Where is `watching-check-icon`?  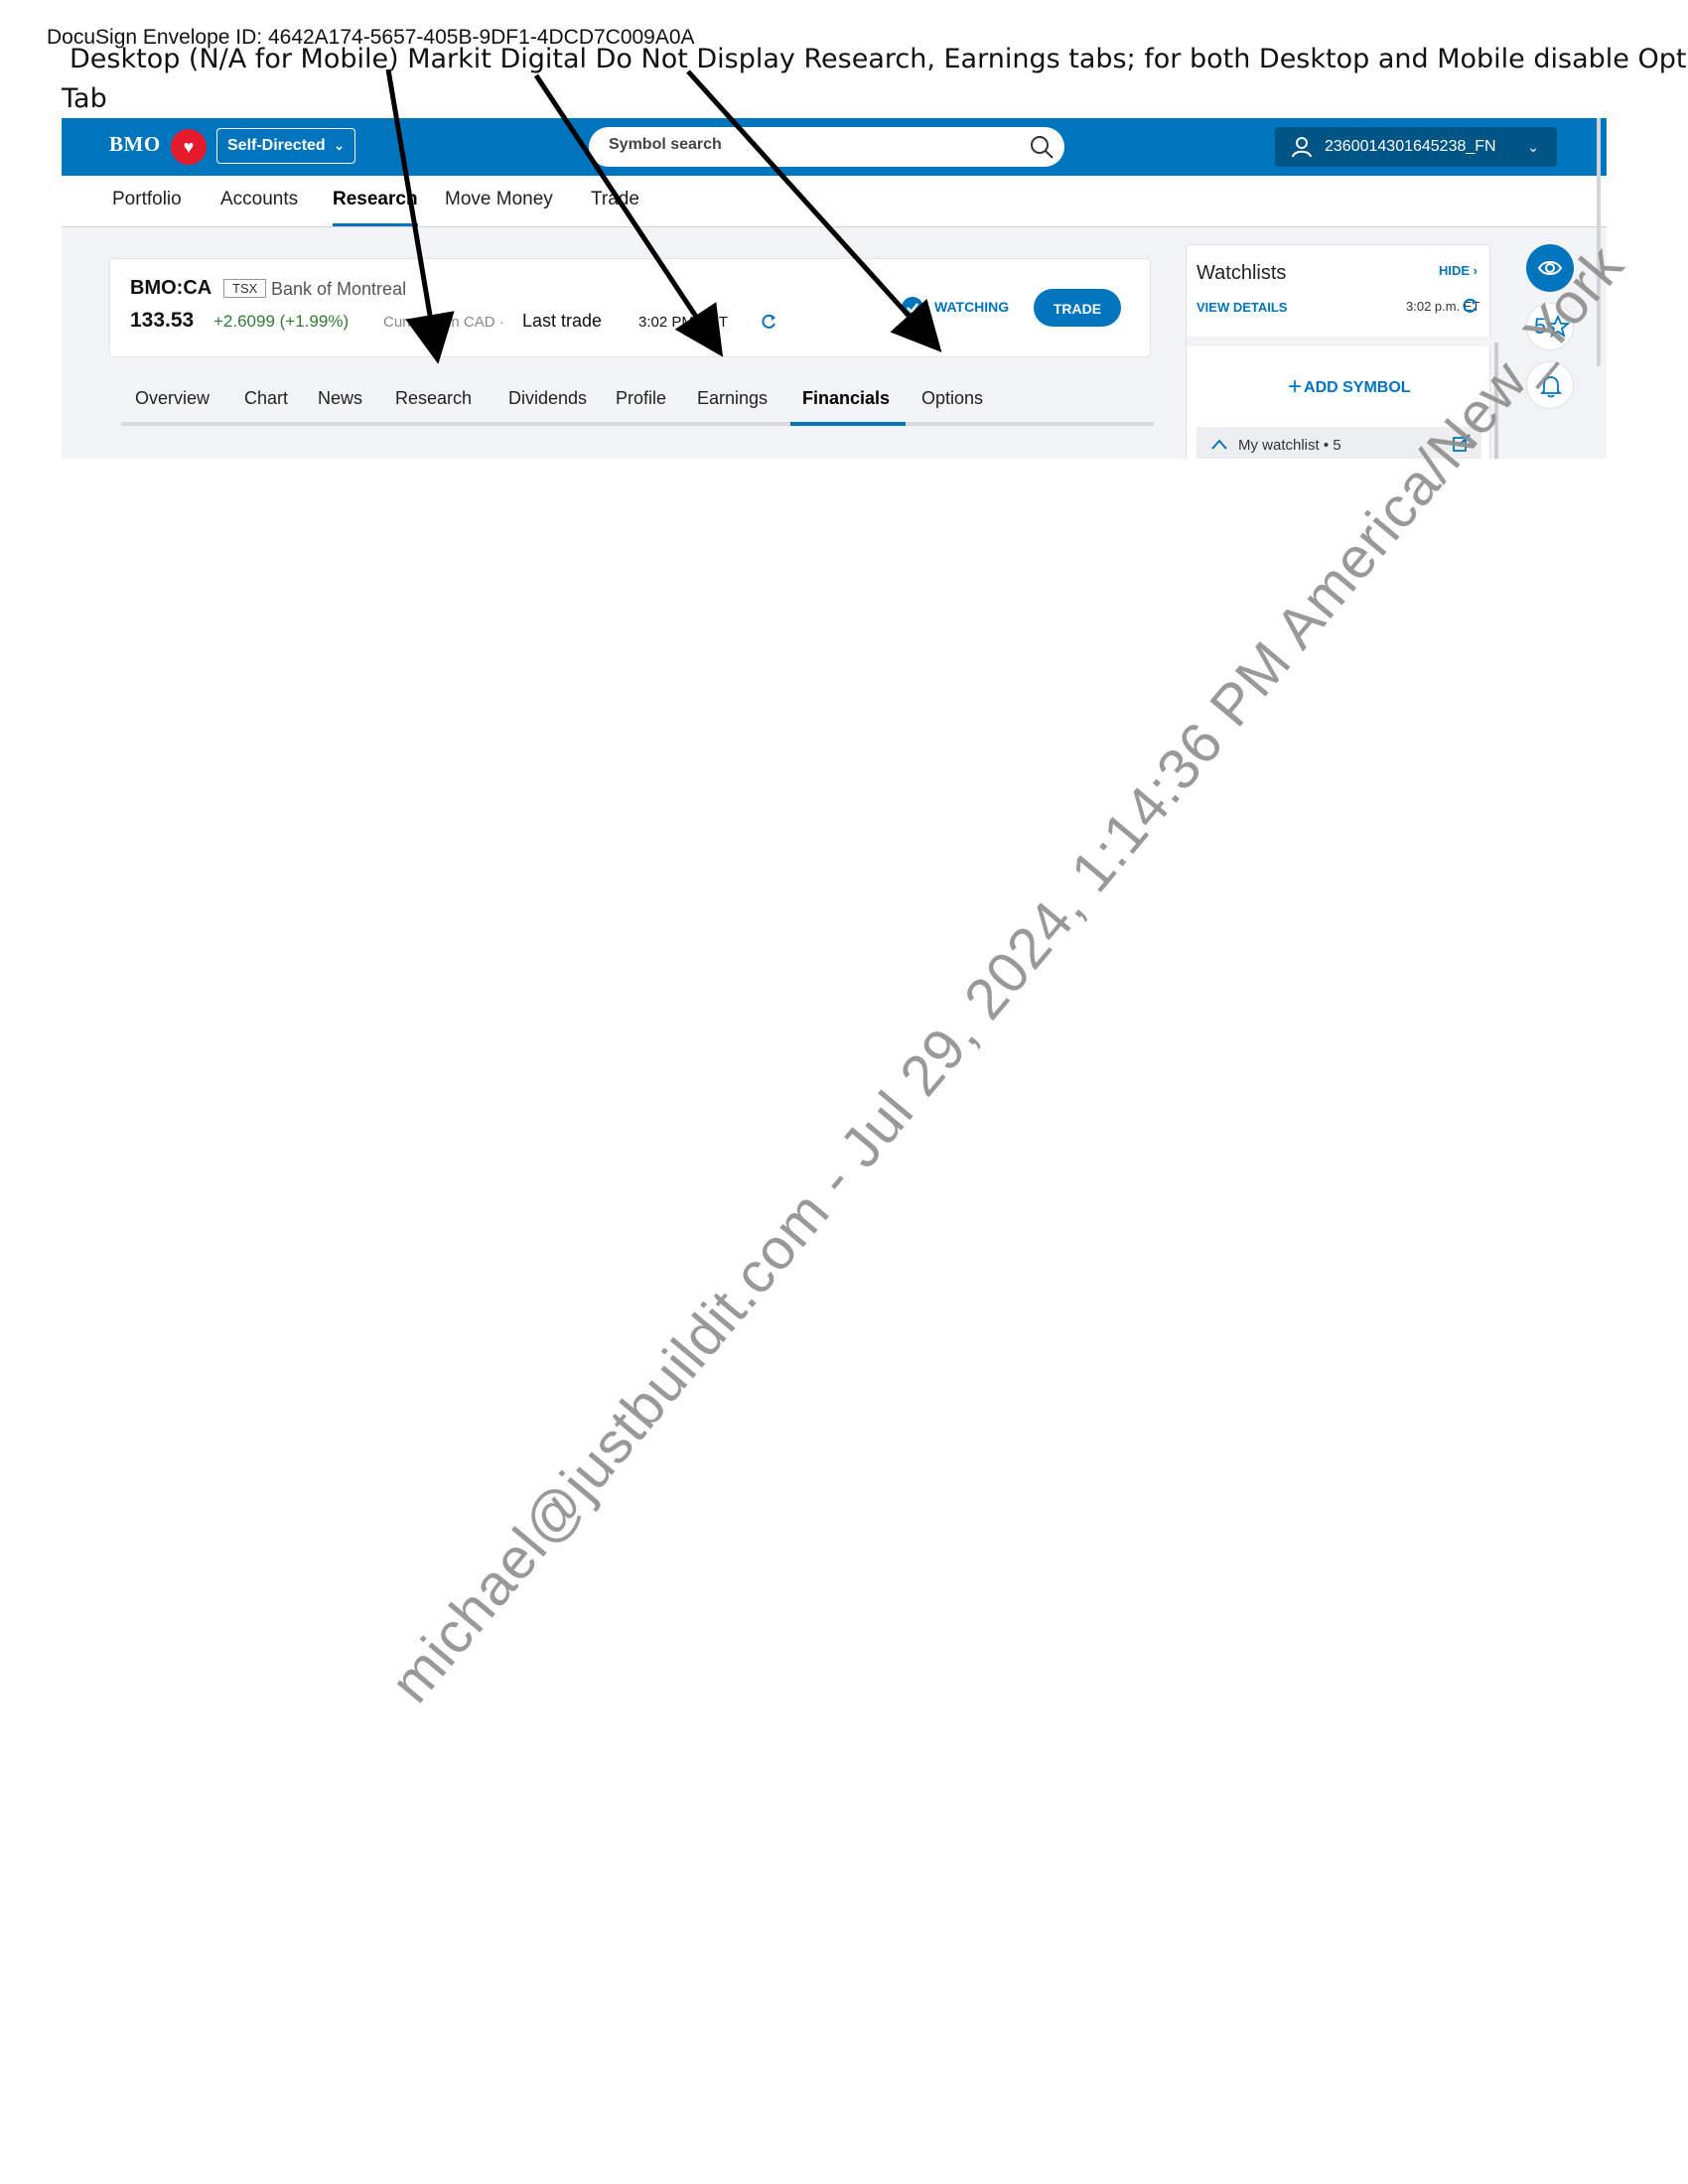
watching-check-icon is located at coordinates (912, 308).